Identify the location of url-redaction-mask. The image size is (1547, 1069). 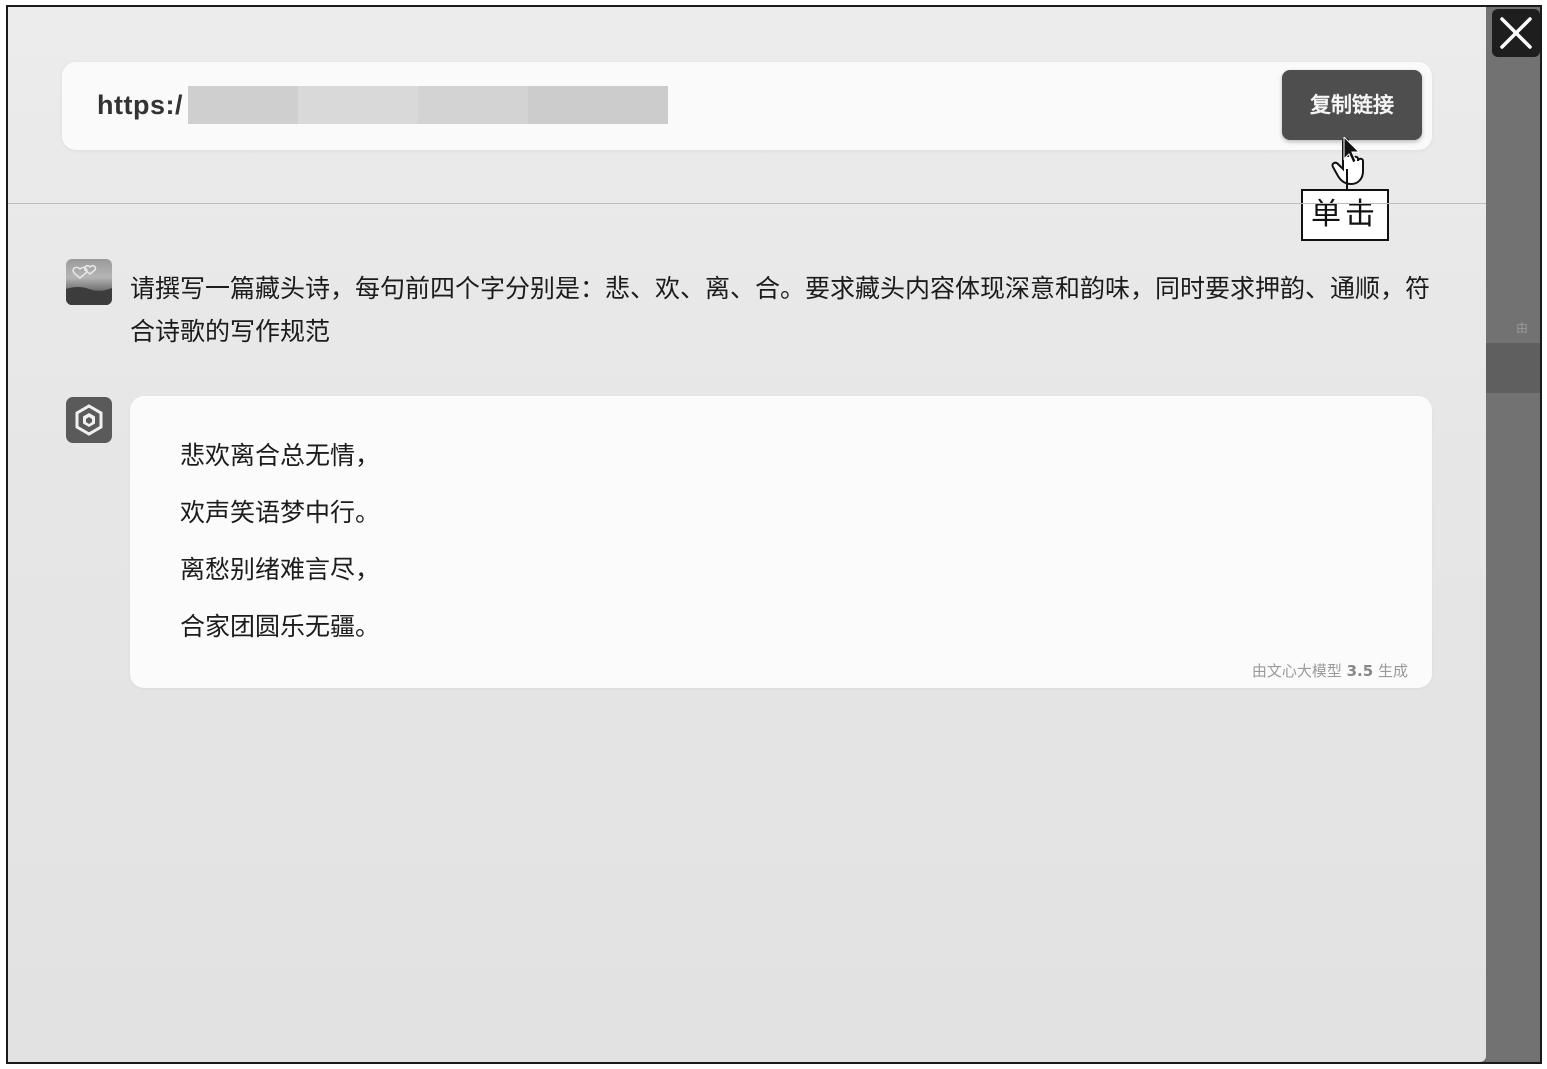
(428, 105).